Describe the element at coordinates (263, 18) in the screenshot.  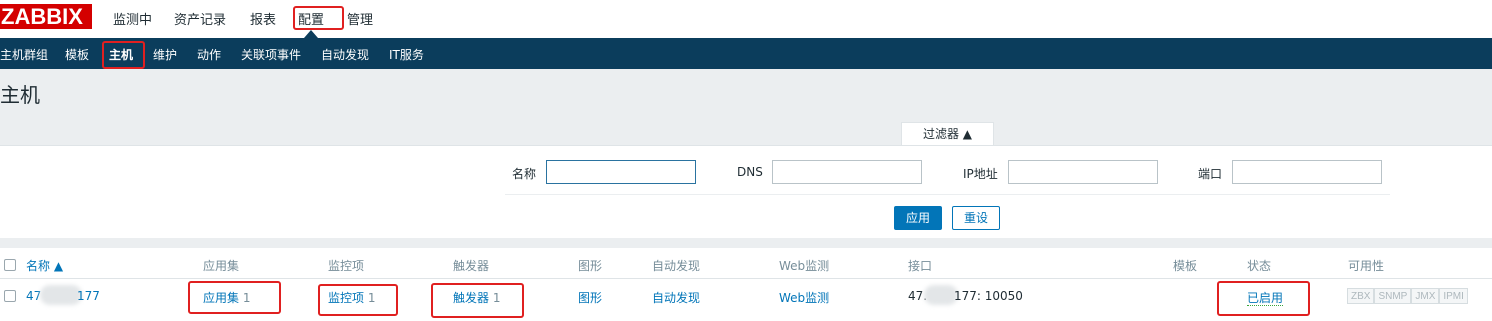
I see `top-menu-reports: 报表` at that location.